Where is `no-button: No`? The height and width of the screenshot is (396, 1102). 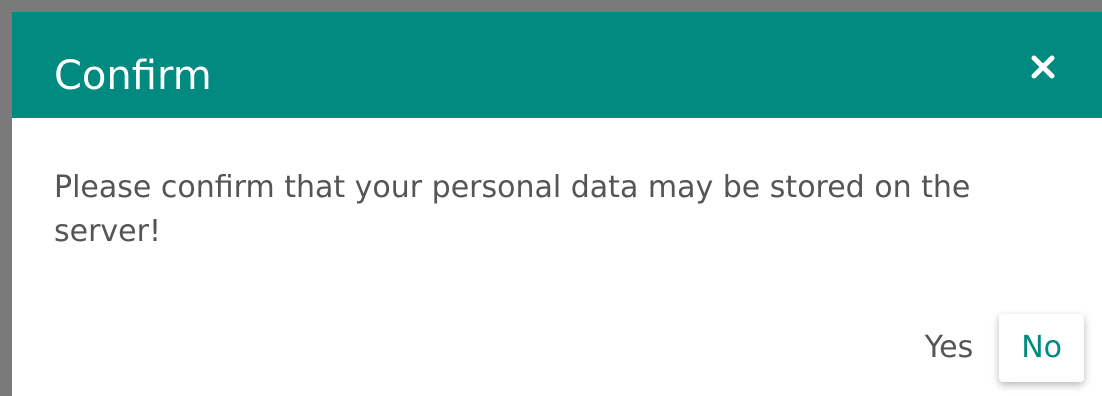 no-button: No is located at coordinates (1041, 348).